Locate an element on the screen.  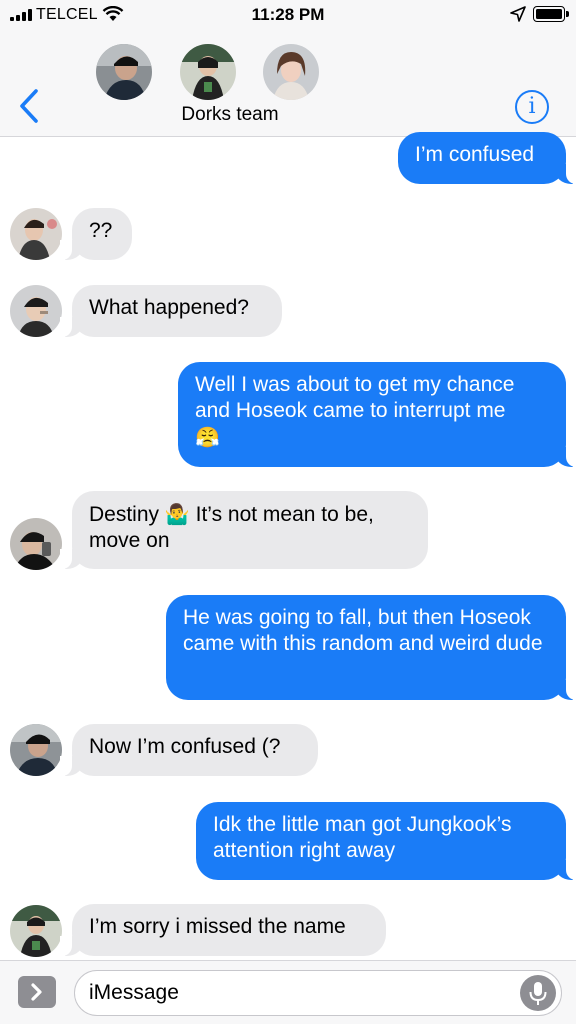
microphone-button is located at coordinates (538, 993).